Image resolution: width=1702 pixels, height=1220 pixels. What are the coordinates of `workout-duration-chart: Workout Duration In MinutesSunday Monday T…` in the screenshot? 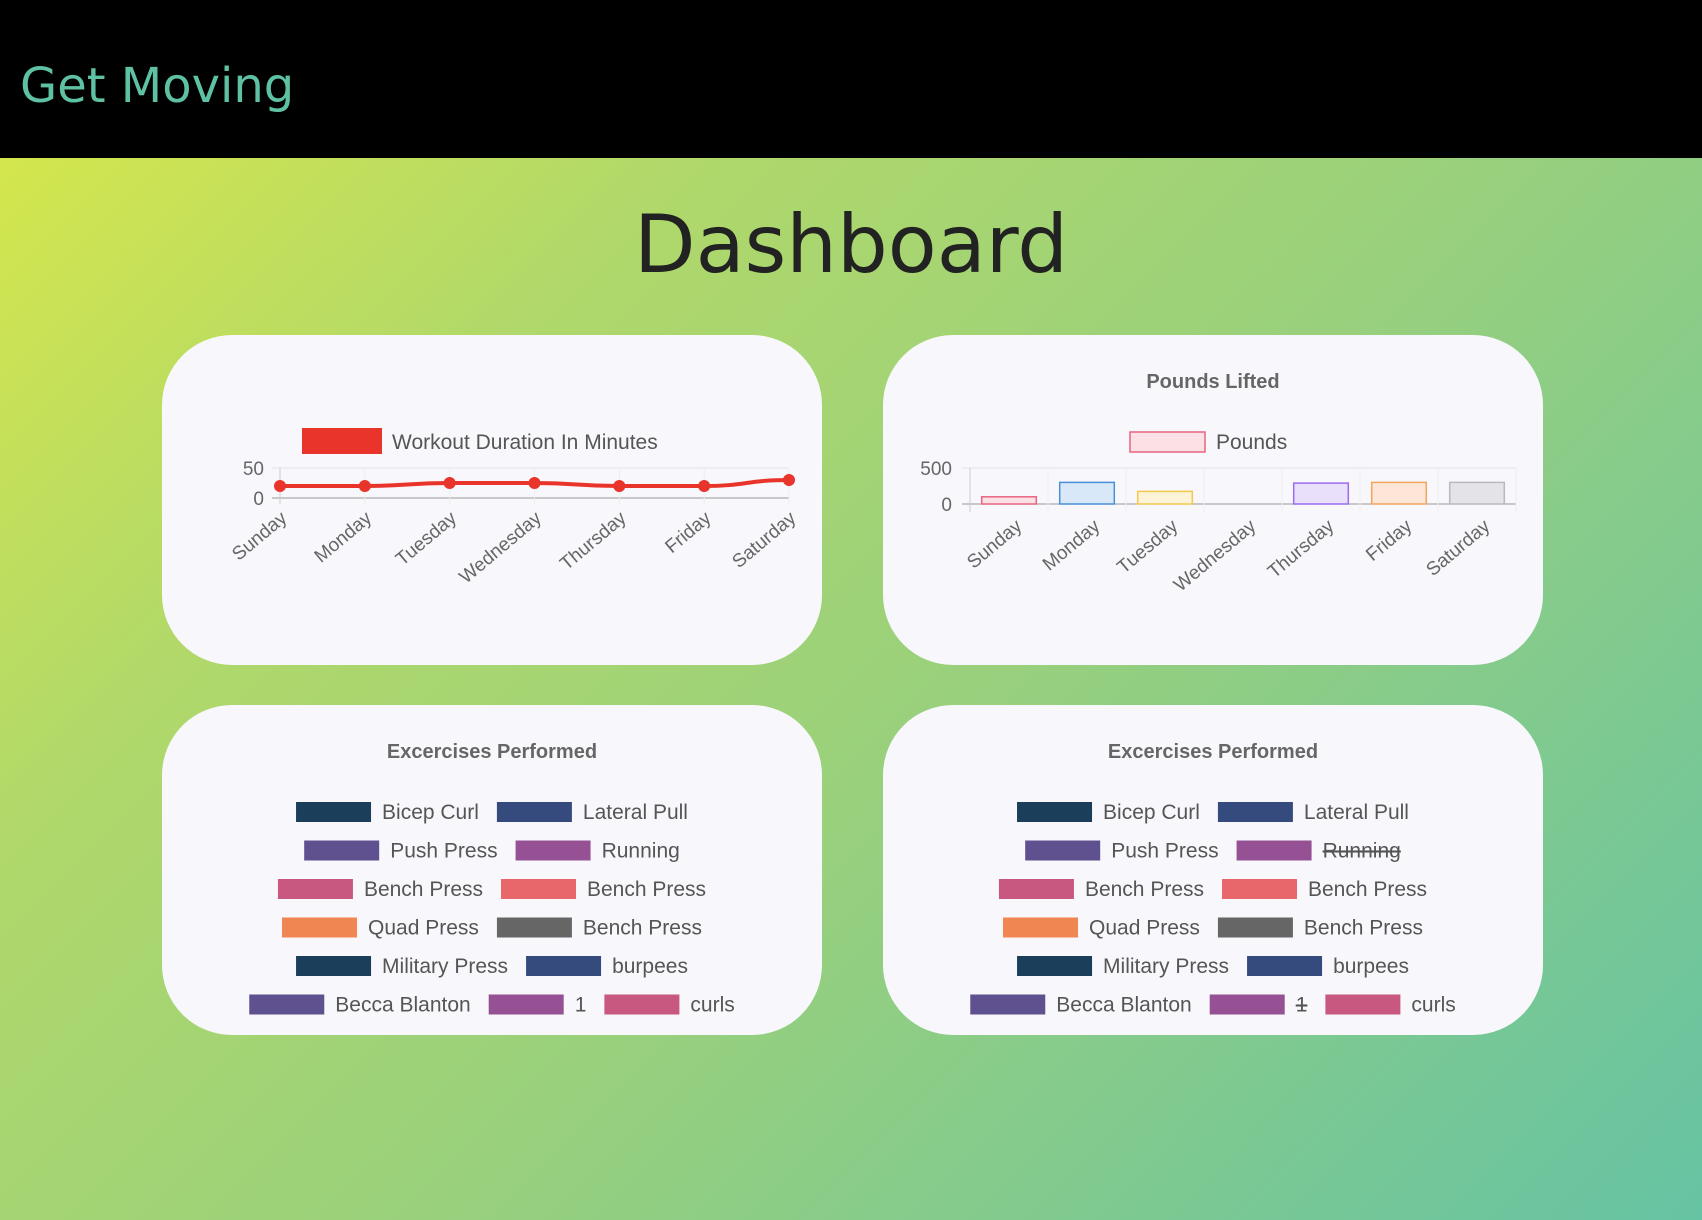 It's located at (514, 508).